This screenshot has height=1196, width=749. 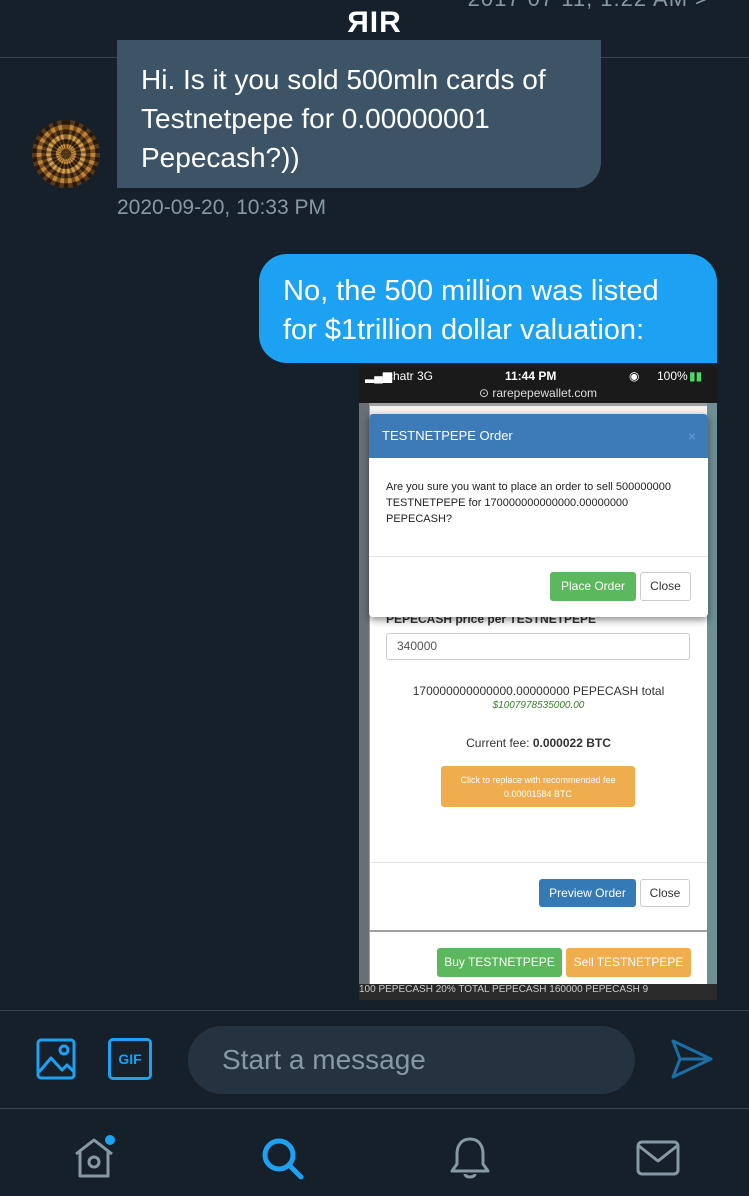 I want to click on replace-fee-line2: 0.00001584 BTC, so click(x=538, y=794).